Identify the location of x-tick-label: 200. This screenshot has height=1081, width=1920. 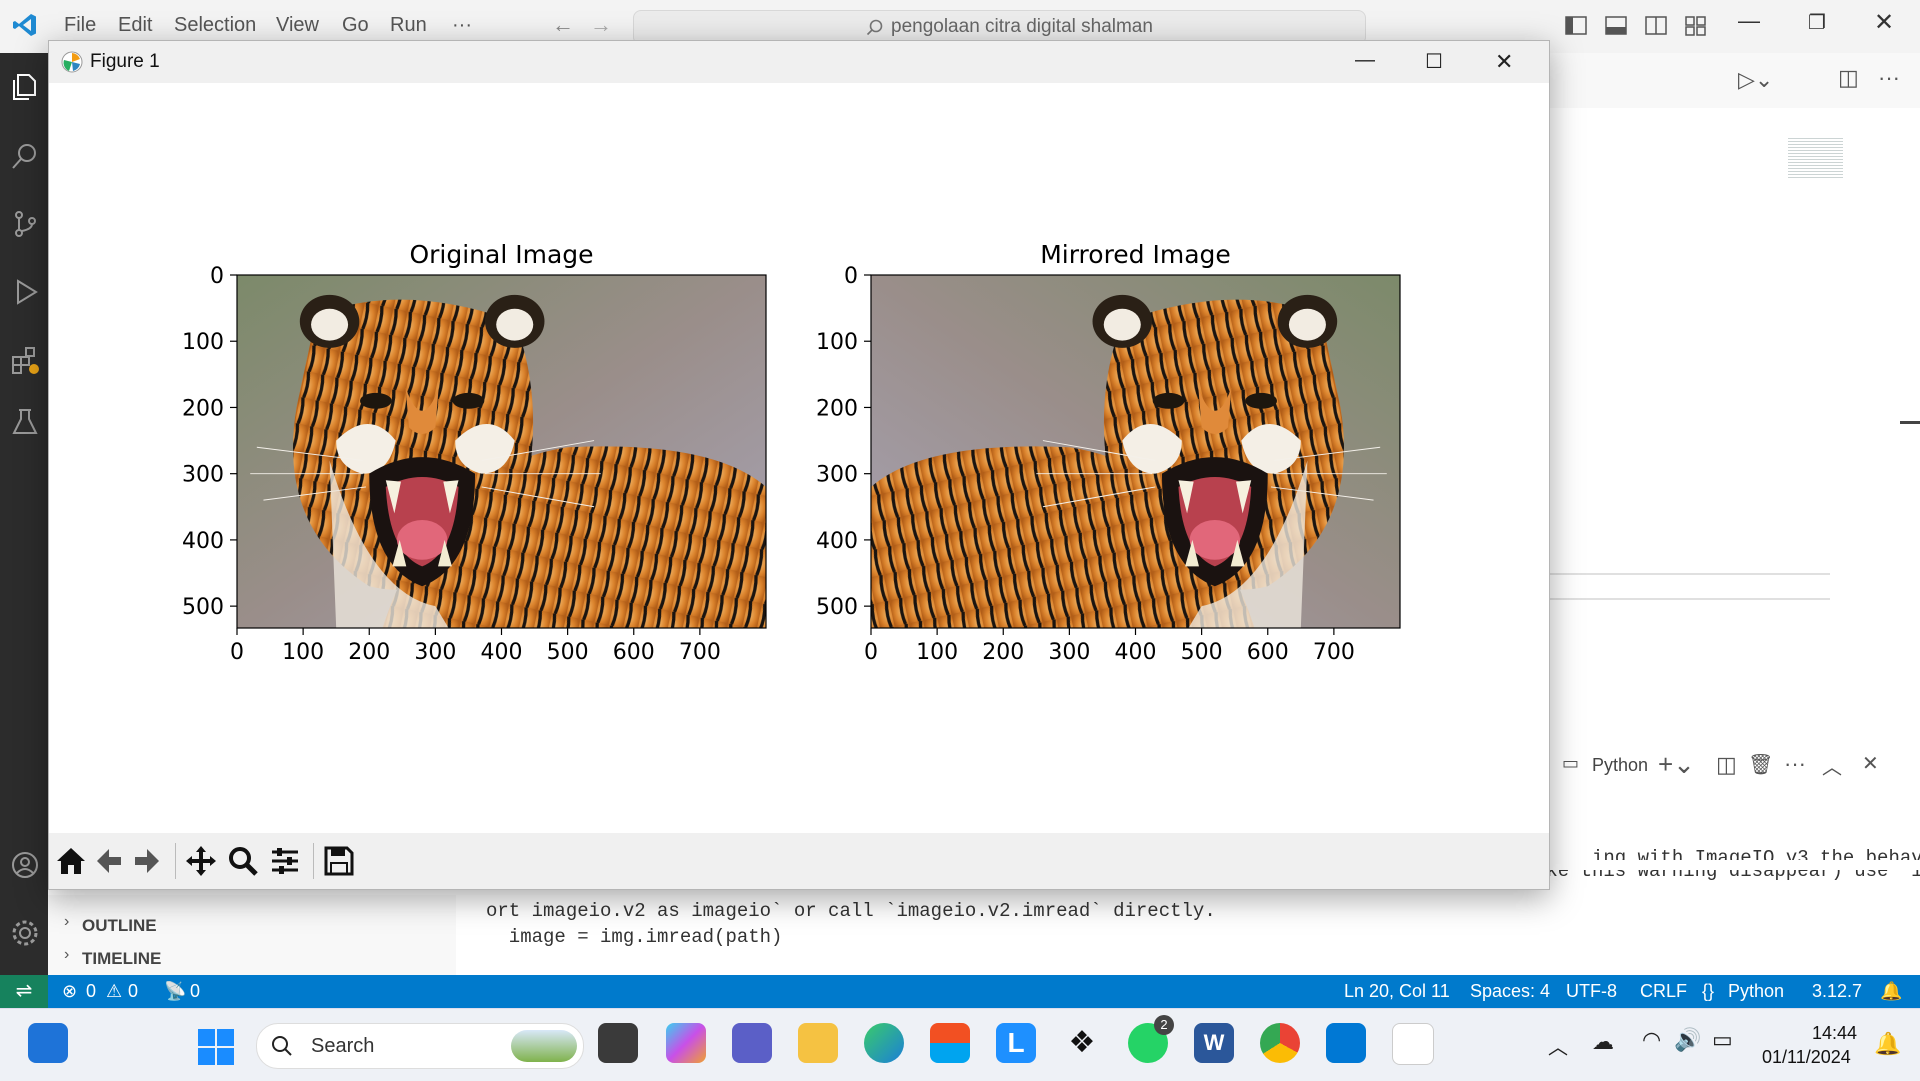
(1003, 652).